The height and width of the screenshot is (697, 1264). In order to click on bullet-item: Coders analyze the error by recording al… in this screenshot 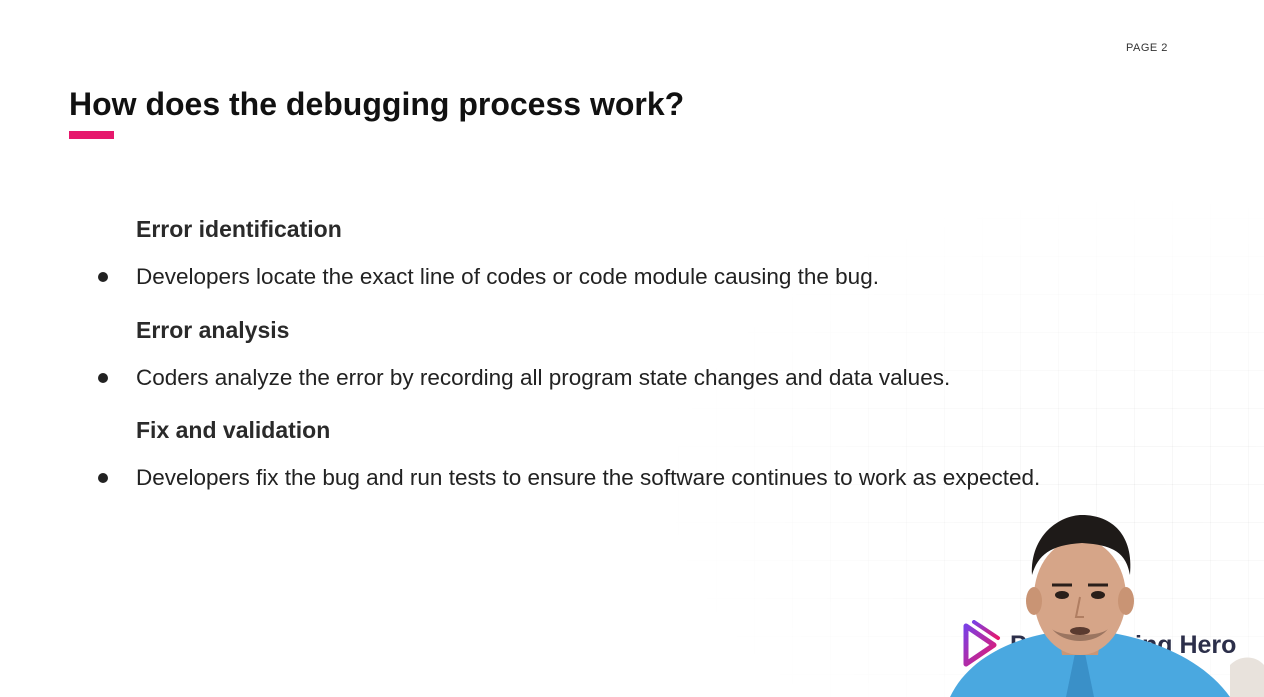, I will do `click(524, 378)`.